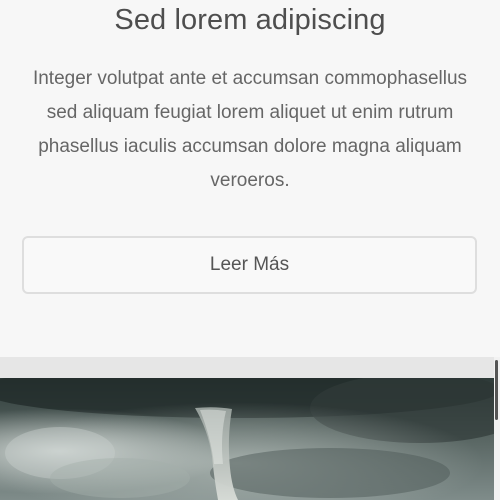  Describe the element at coordinates (249, 265) in the screenshot. I see `read-more-button: Leer Más` at that location.